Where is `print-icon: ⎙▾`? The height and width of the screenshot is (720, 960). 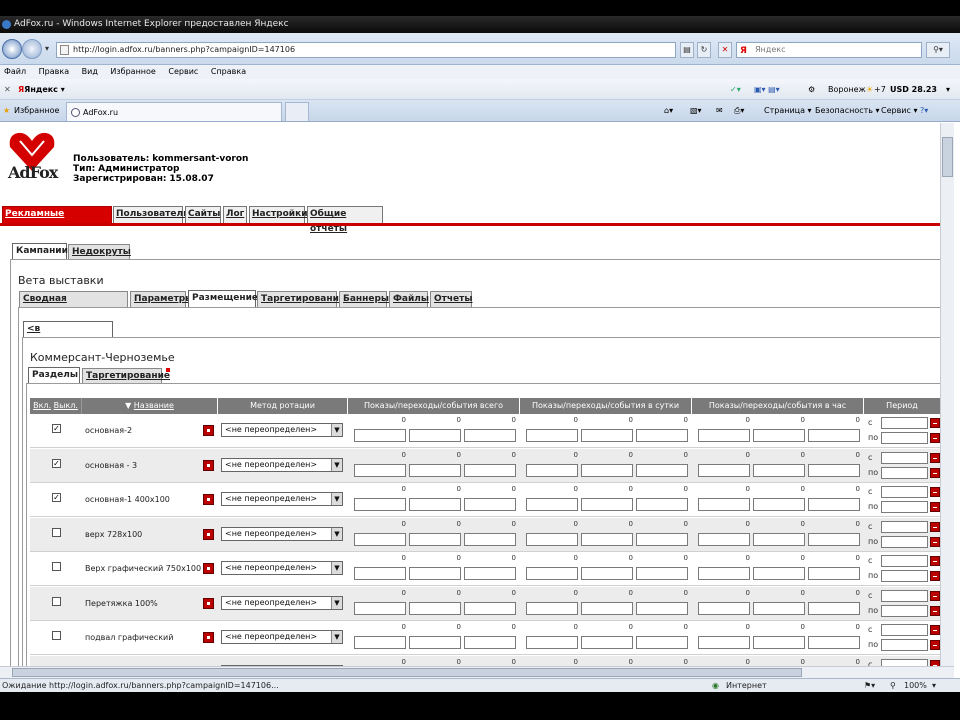 print-icon: ⎙▾ is located at coordinates (739, 111).